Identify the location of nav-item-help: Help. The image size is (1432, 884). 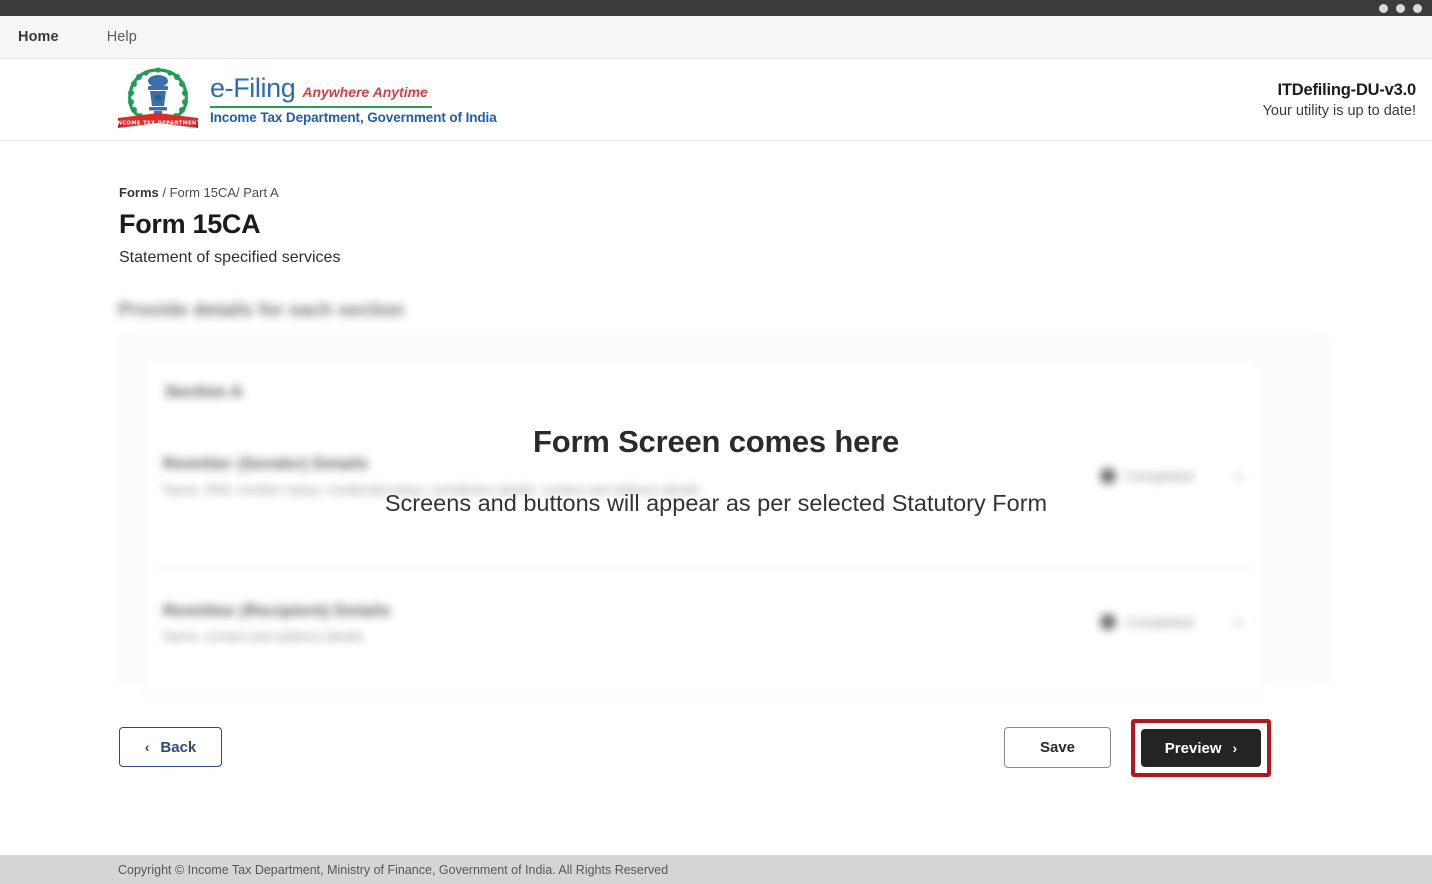
(122, 37).